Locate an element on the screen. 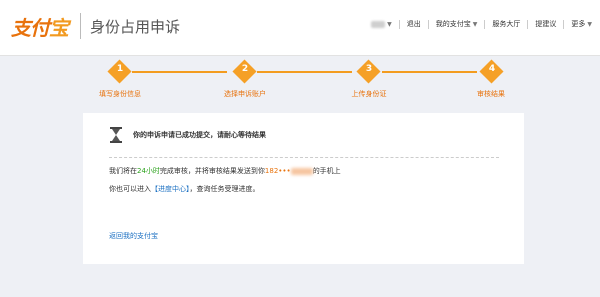  logo-divider is located at coordinates (80, 26).